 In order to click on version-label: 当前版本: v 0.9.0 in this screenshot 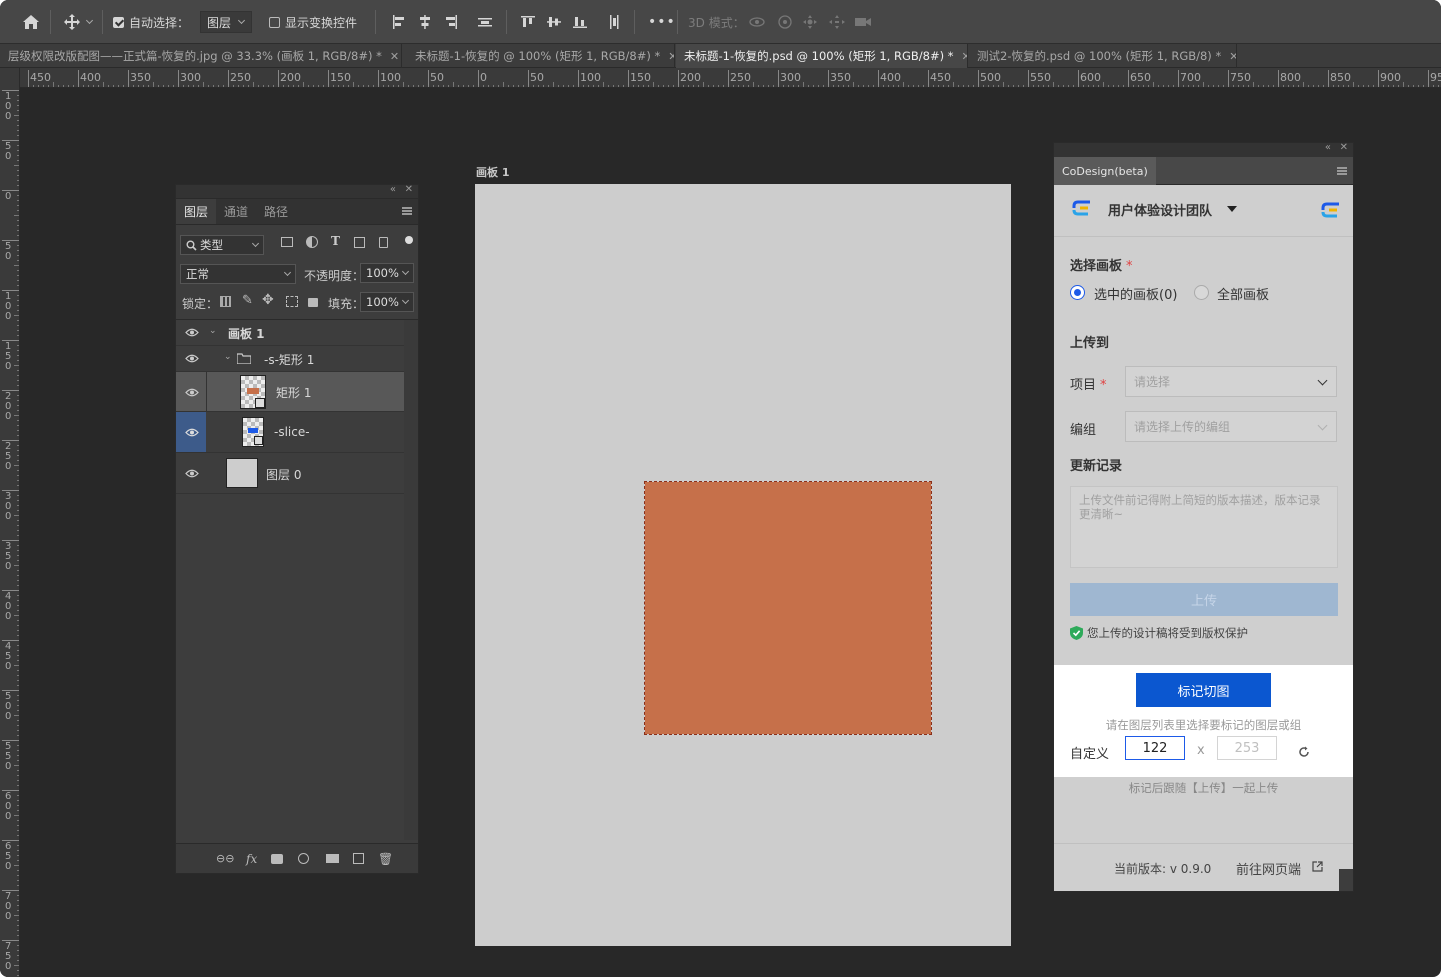, I will do `click(1163, 869)`.